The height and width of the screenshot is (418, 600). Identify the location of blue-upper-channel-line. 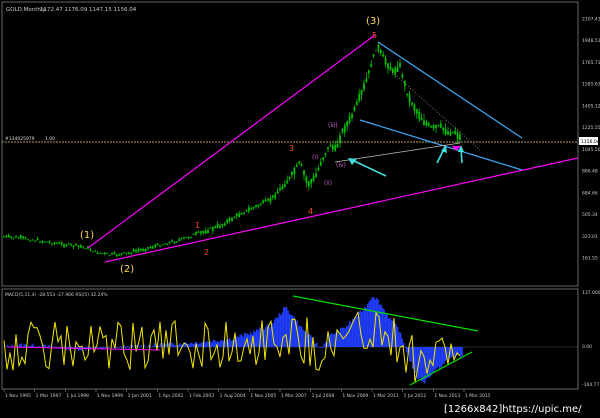
(450, 90).